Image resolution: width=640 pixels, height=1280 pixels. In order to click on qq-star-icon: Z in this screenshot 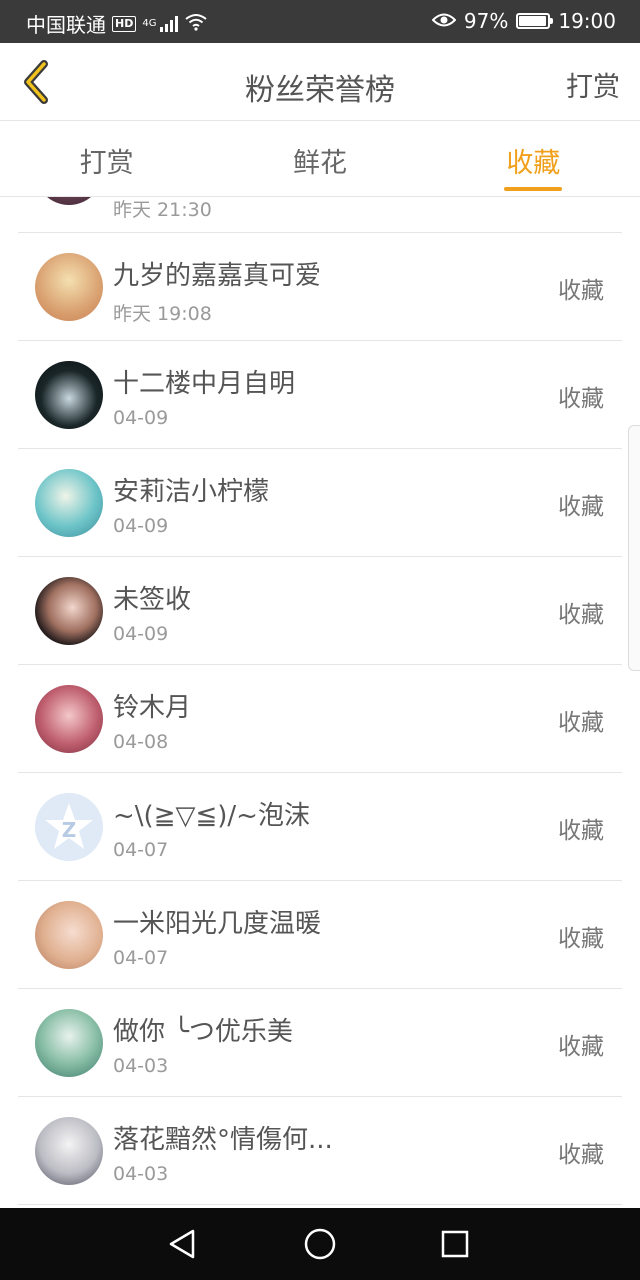, I will do `click(69, 826)`.